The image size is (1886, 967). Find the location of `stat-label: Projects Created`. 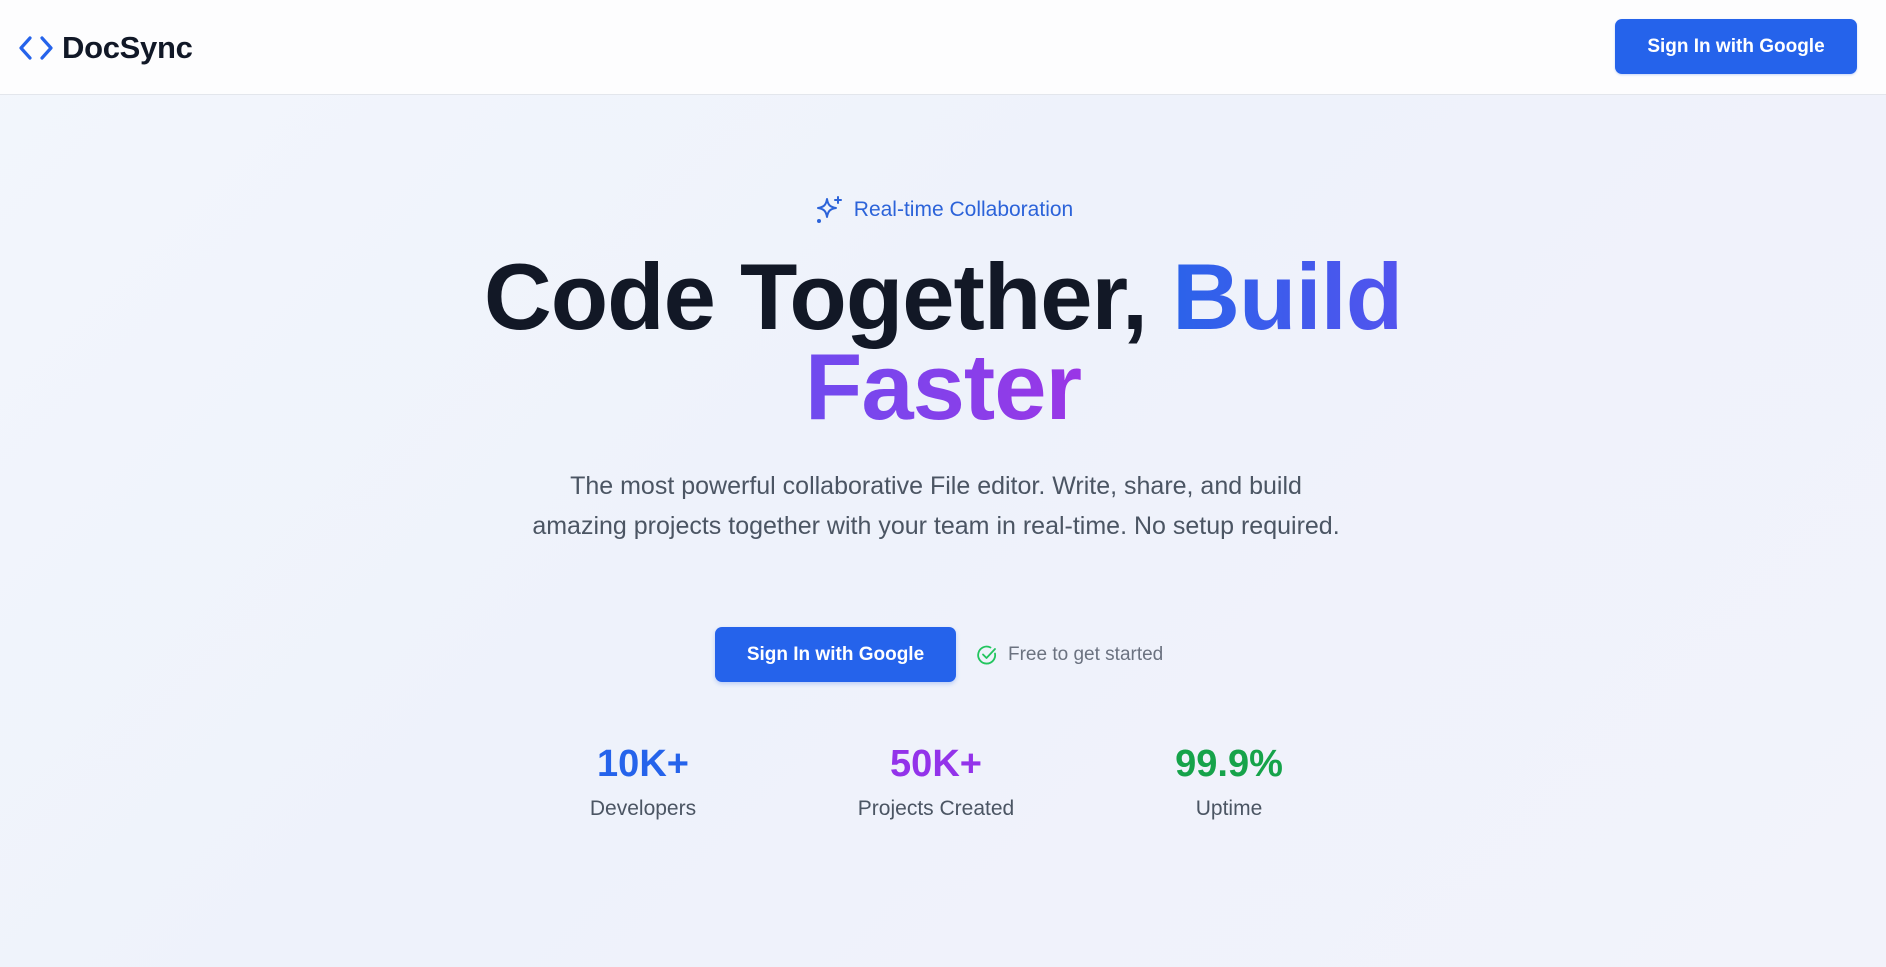

stat-label: Projects Created is located at coordinates (936, 808).